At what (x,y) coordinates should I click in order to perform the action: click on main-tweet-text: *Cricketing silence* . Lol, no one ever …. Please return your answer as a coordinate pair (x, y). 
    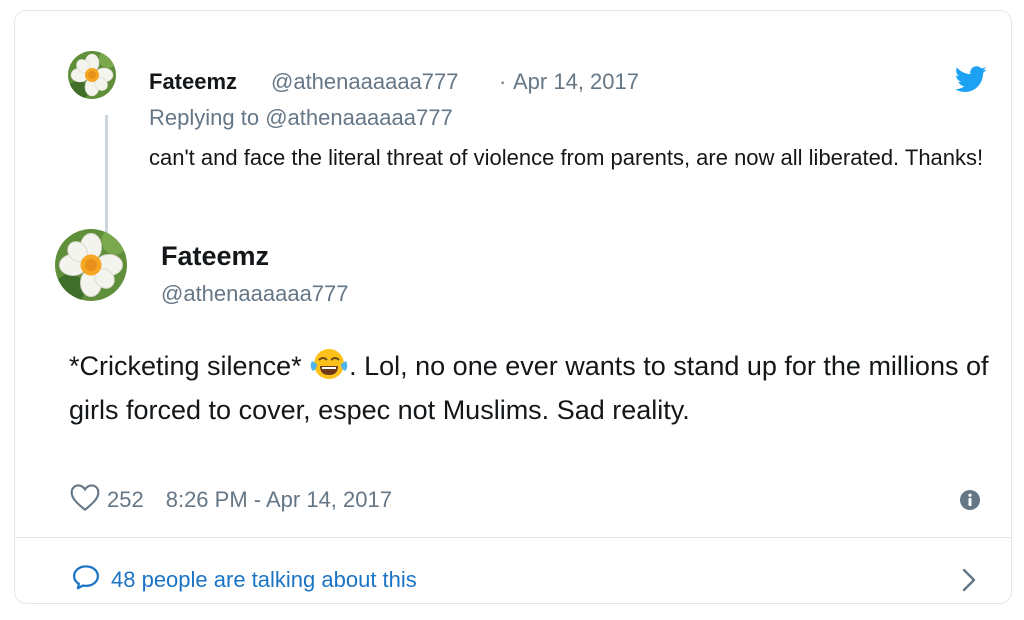
    Looking at the image, I should click on (529, 388).